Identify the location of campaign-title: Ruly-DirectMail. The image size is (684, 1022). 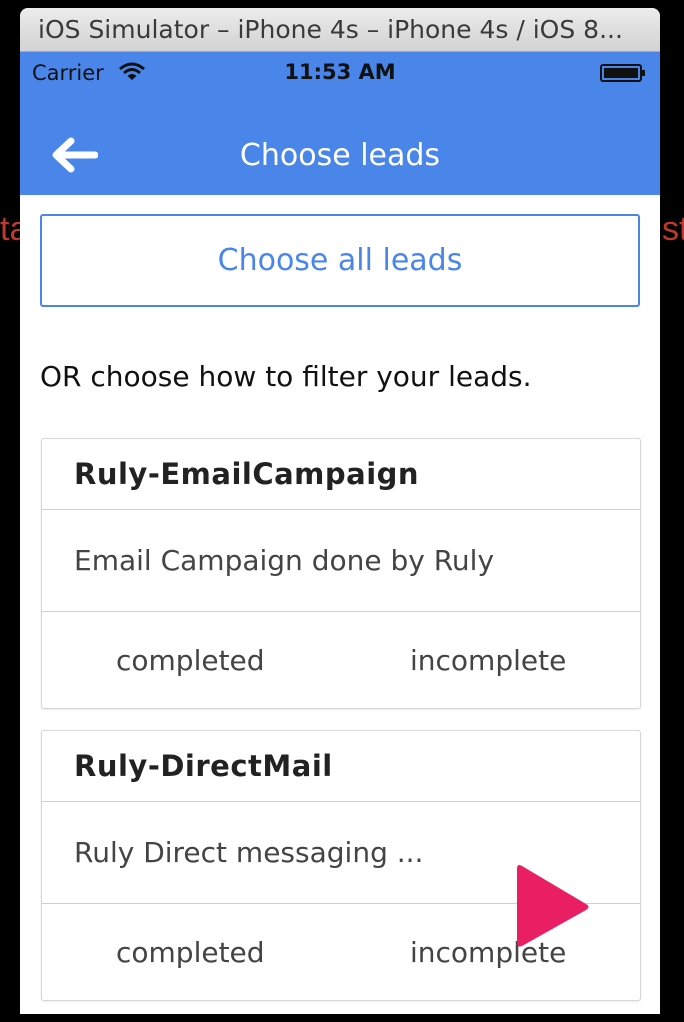
(341, 766).